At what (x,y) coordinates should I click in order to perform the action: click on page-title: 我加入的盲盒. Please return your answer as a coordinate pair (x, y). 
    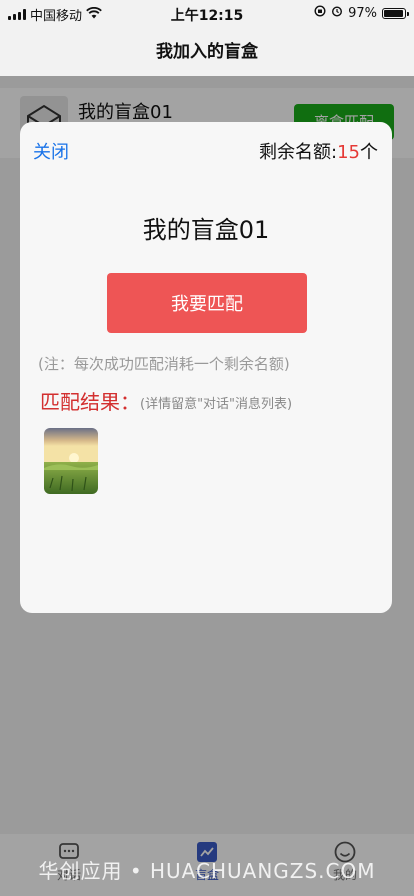
    Looking at the image, I should click on (207, 52).